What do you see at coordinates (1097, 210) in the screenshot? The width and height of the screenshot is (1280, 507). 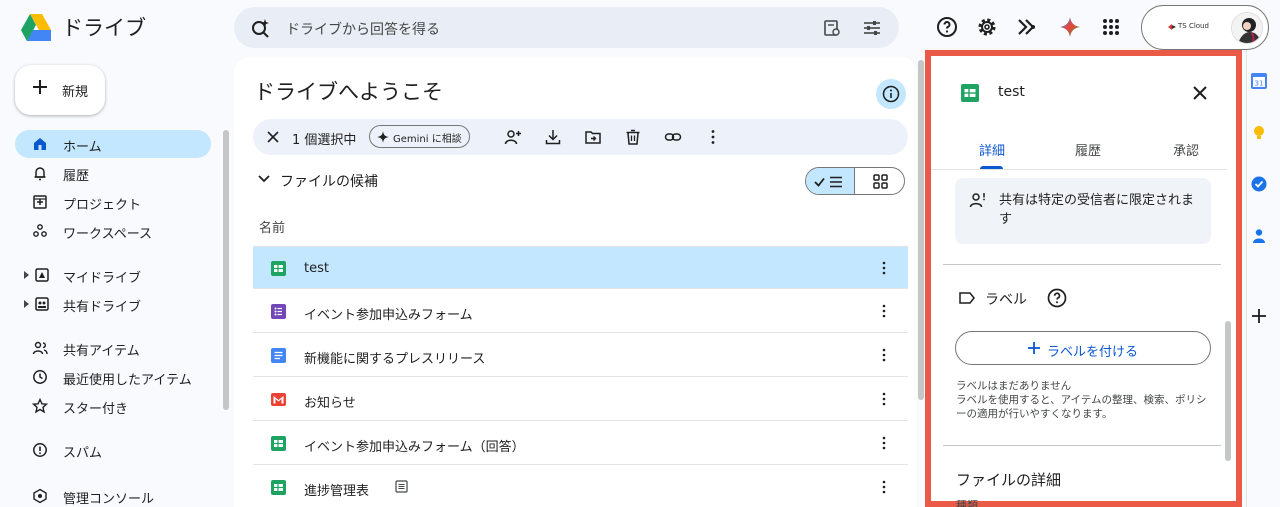 I see `sharing-text: 共有は特定の受信者に限定されます` at bounding box center [1097, 210].